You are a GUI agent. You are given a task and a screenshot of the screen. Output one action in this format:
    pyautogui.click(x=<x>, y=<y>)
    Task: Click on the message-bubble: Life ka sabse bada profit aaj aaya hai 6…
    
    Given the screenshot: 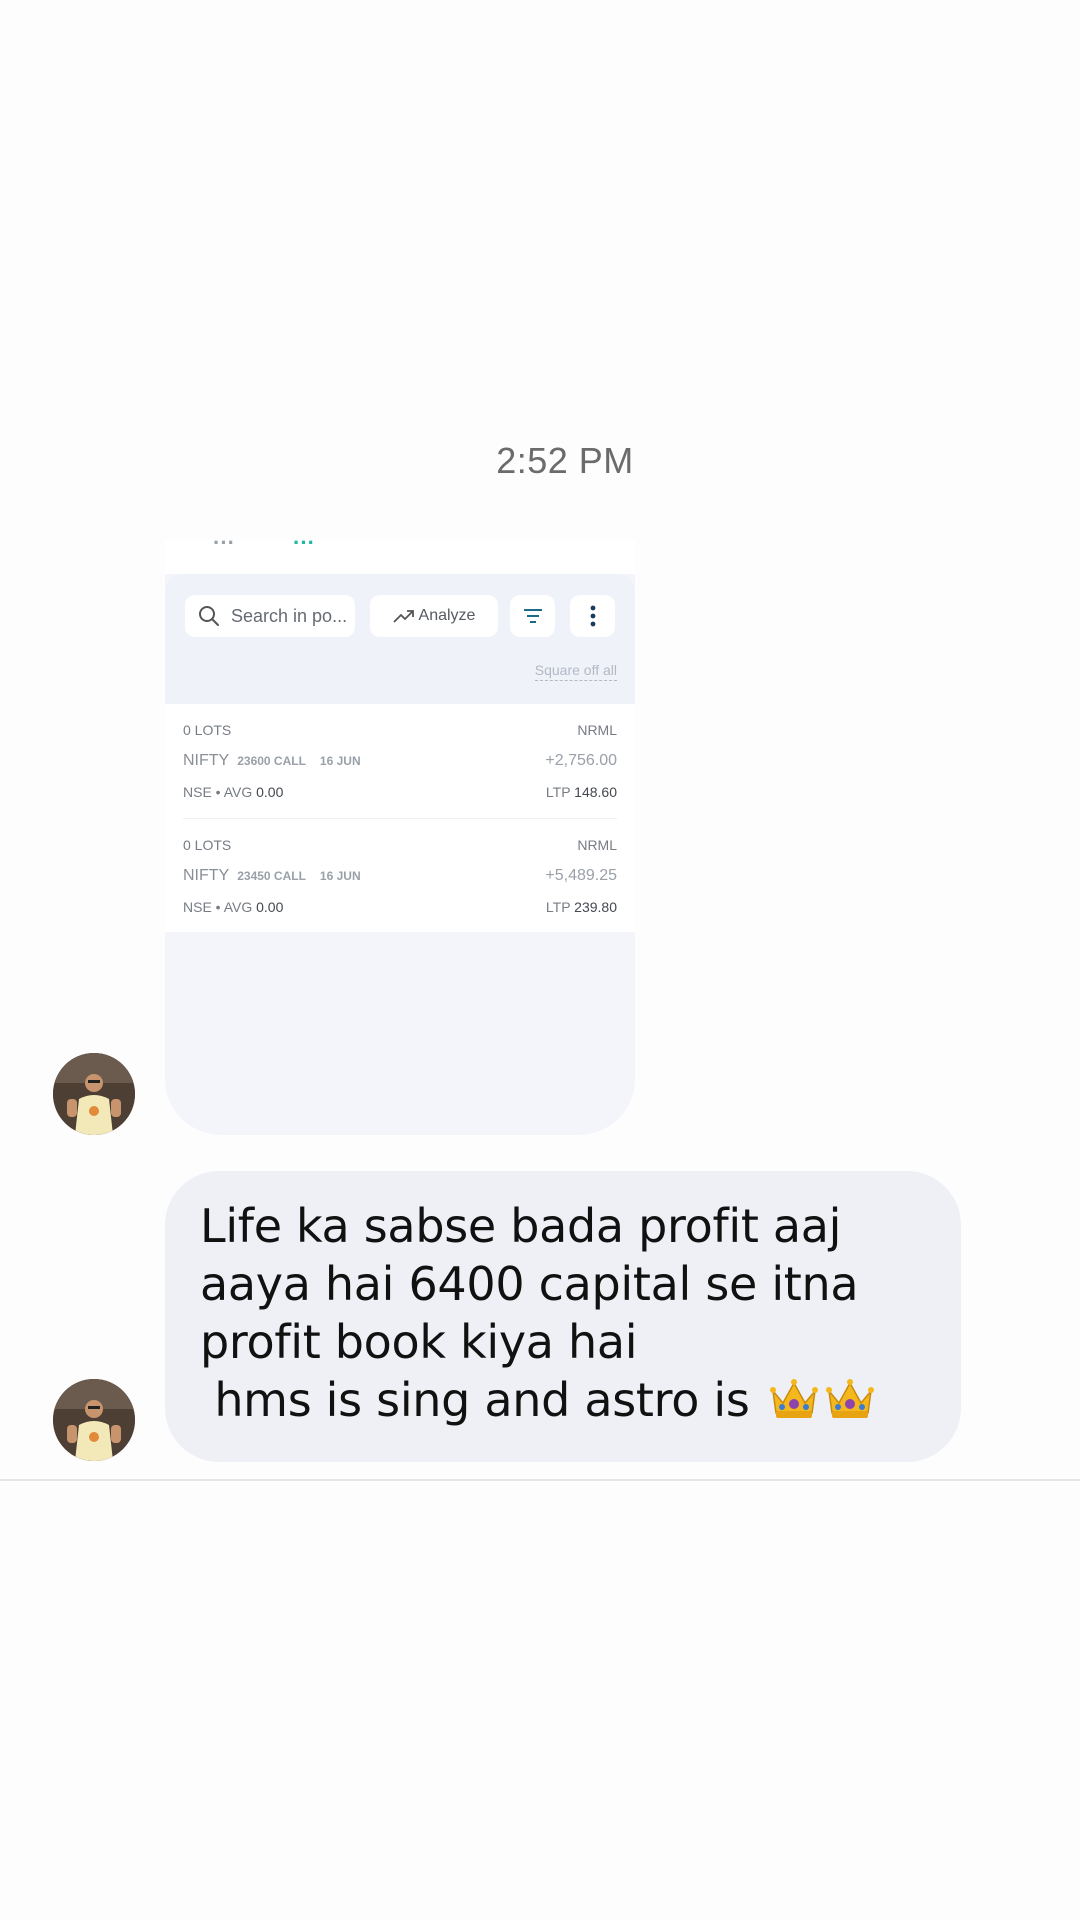 What is the action you would take?
    pyautogui.click(x=563, y=1316)
    